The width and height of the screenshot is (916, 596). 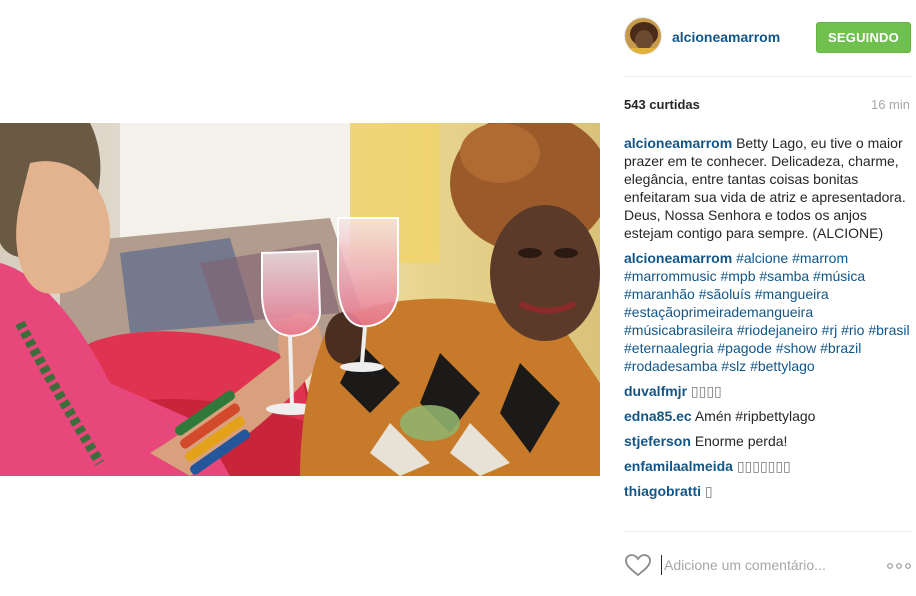 I want to click on comment-username: thiagobratti, so click(x=662, y=491).